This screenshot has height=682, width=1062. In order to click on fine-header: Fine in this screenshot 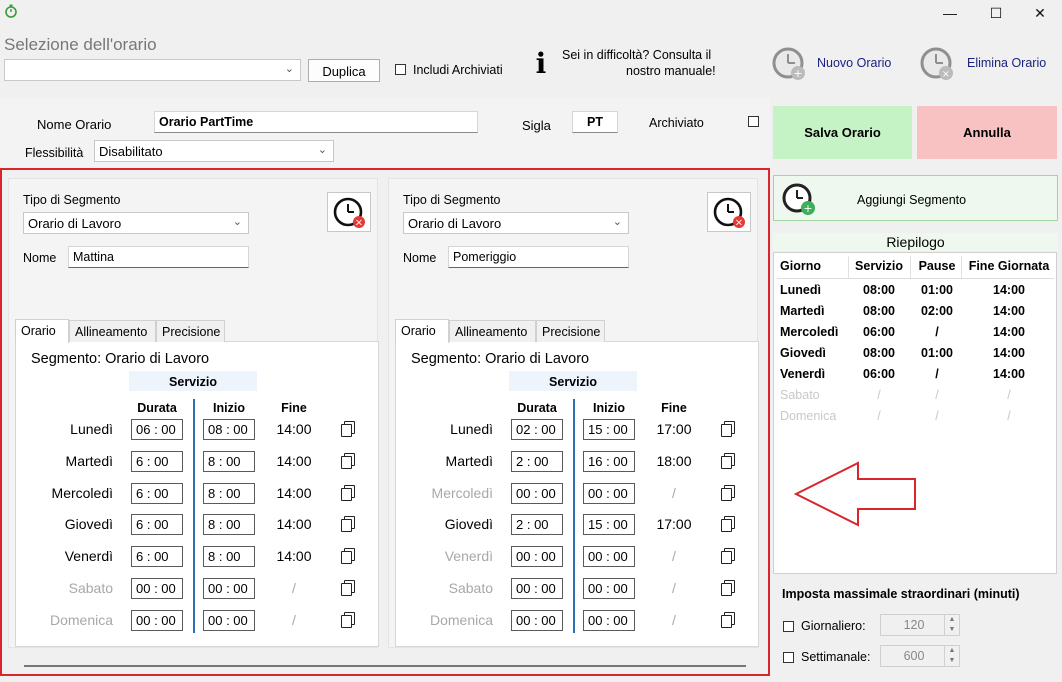, I will do `click(674, 408)`.